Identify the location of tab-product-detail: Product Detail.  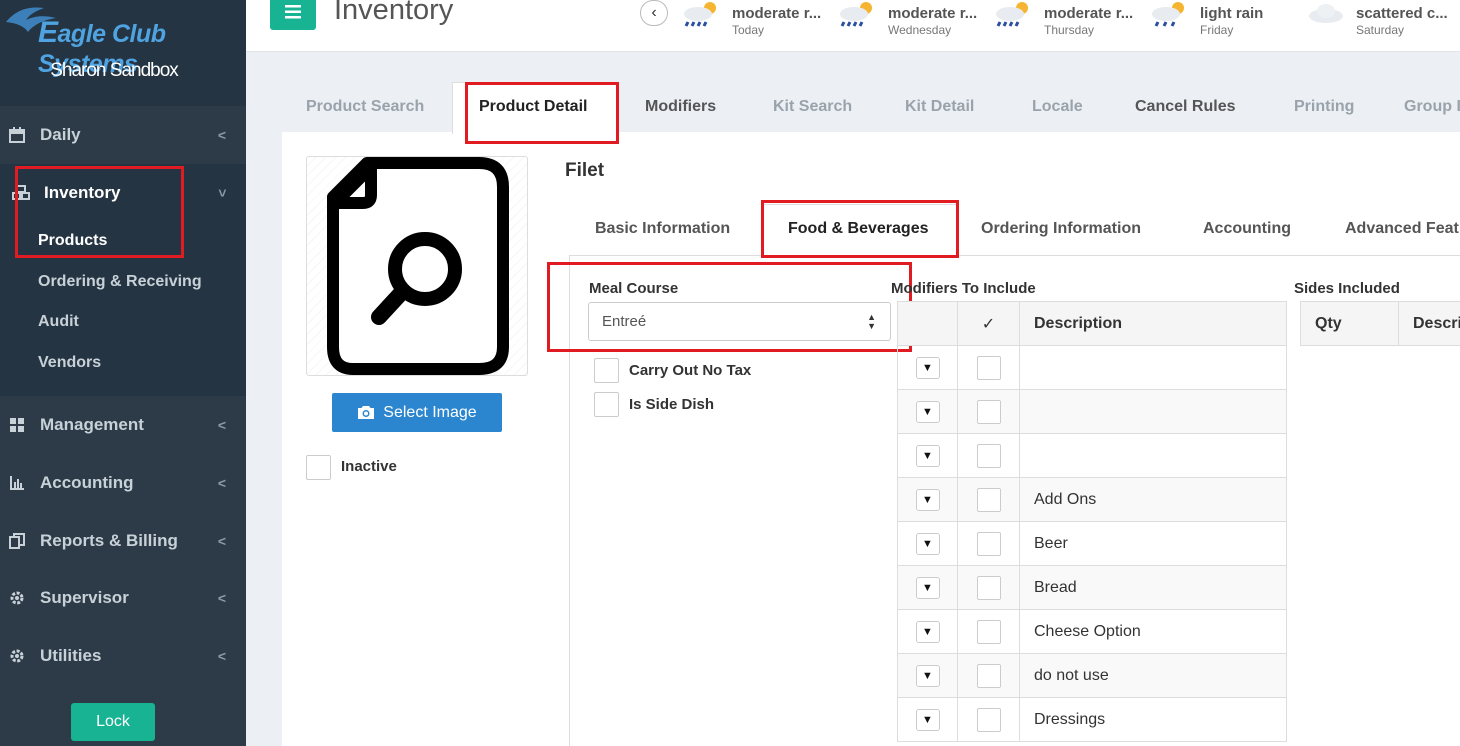
(533, 107).